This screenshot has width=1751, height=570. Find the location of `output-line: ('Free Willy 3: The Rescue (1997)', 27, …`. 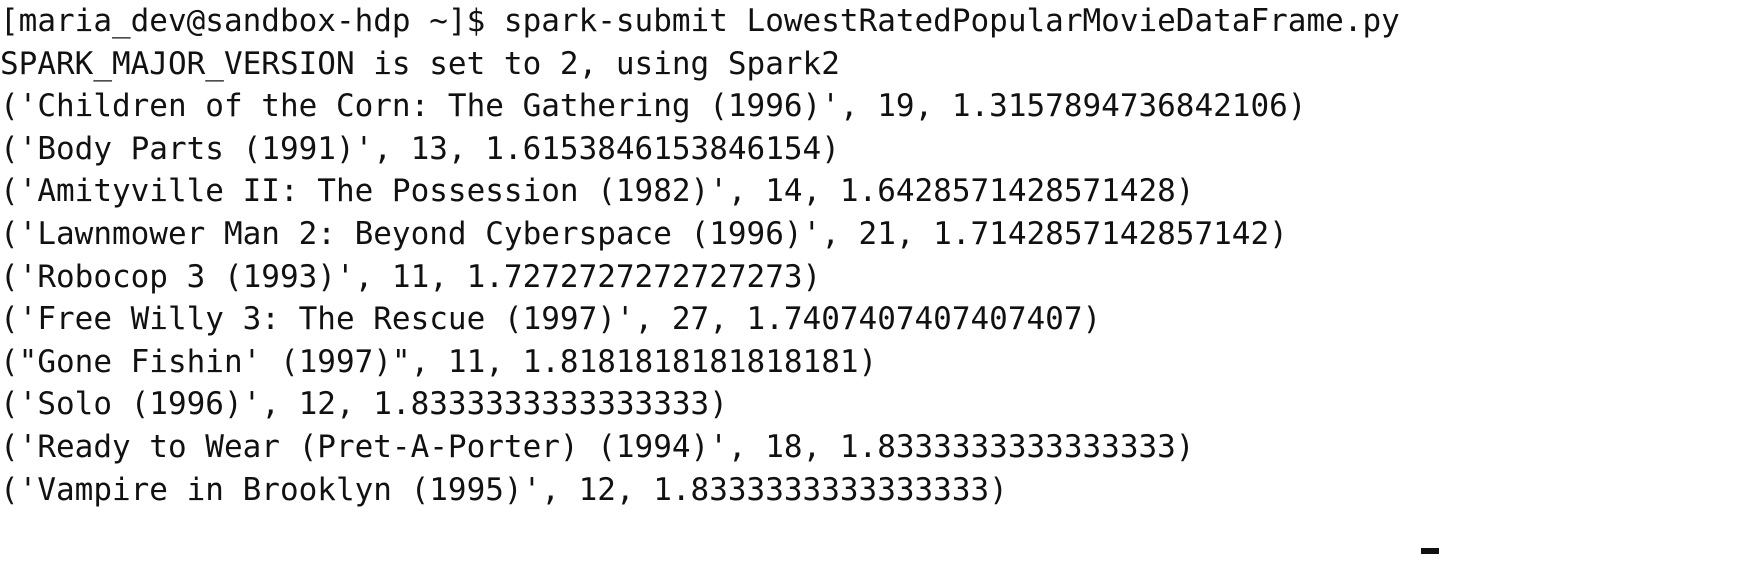

output-line: ('Free Willy 3: The Rescue (1997)', 27, … is located at coordinates (551, 319).